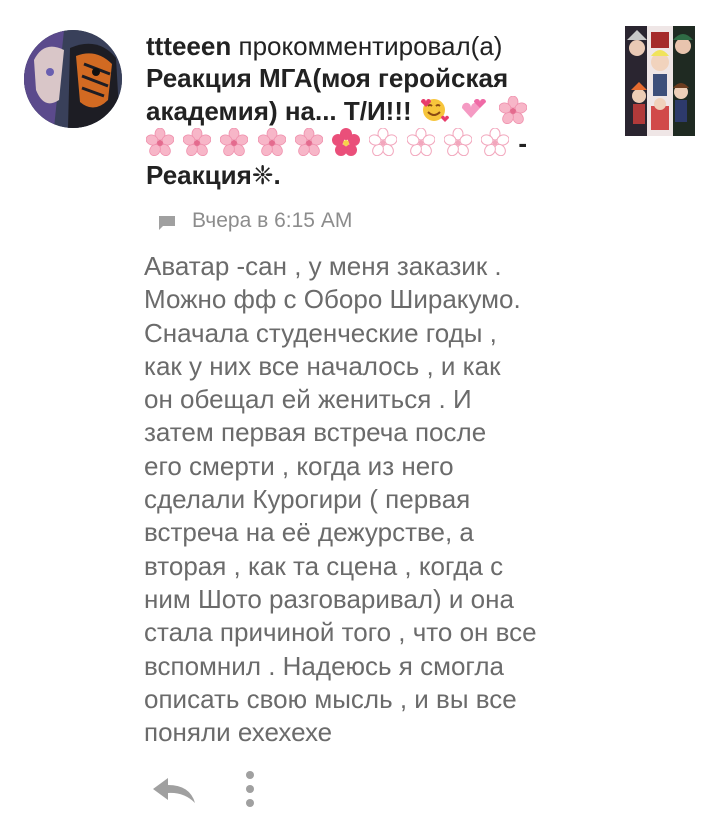 The width and height of the screenshot is (720, 836). What do you see at coordinates (188, 46) in the screenshot?
I see `username-link: ttteeen` at bounding box center [188, 46].